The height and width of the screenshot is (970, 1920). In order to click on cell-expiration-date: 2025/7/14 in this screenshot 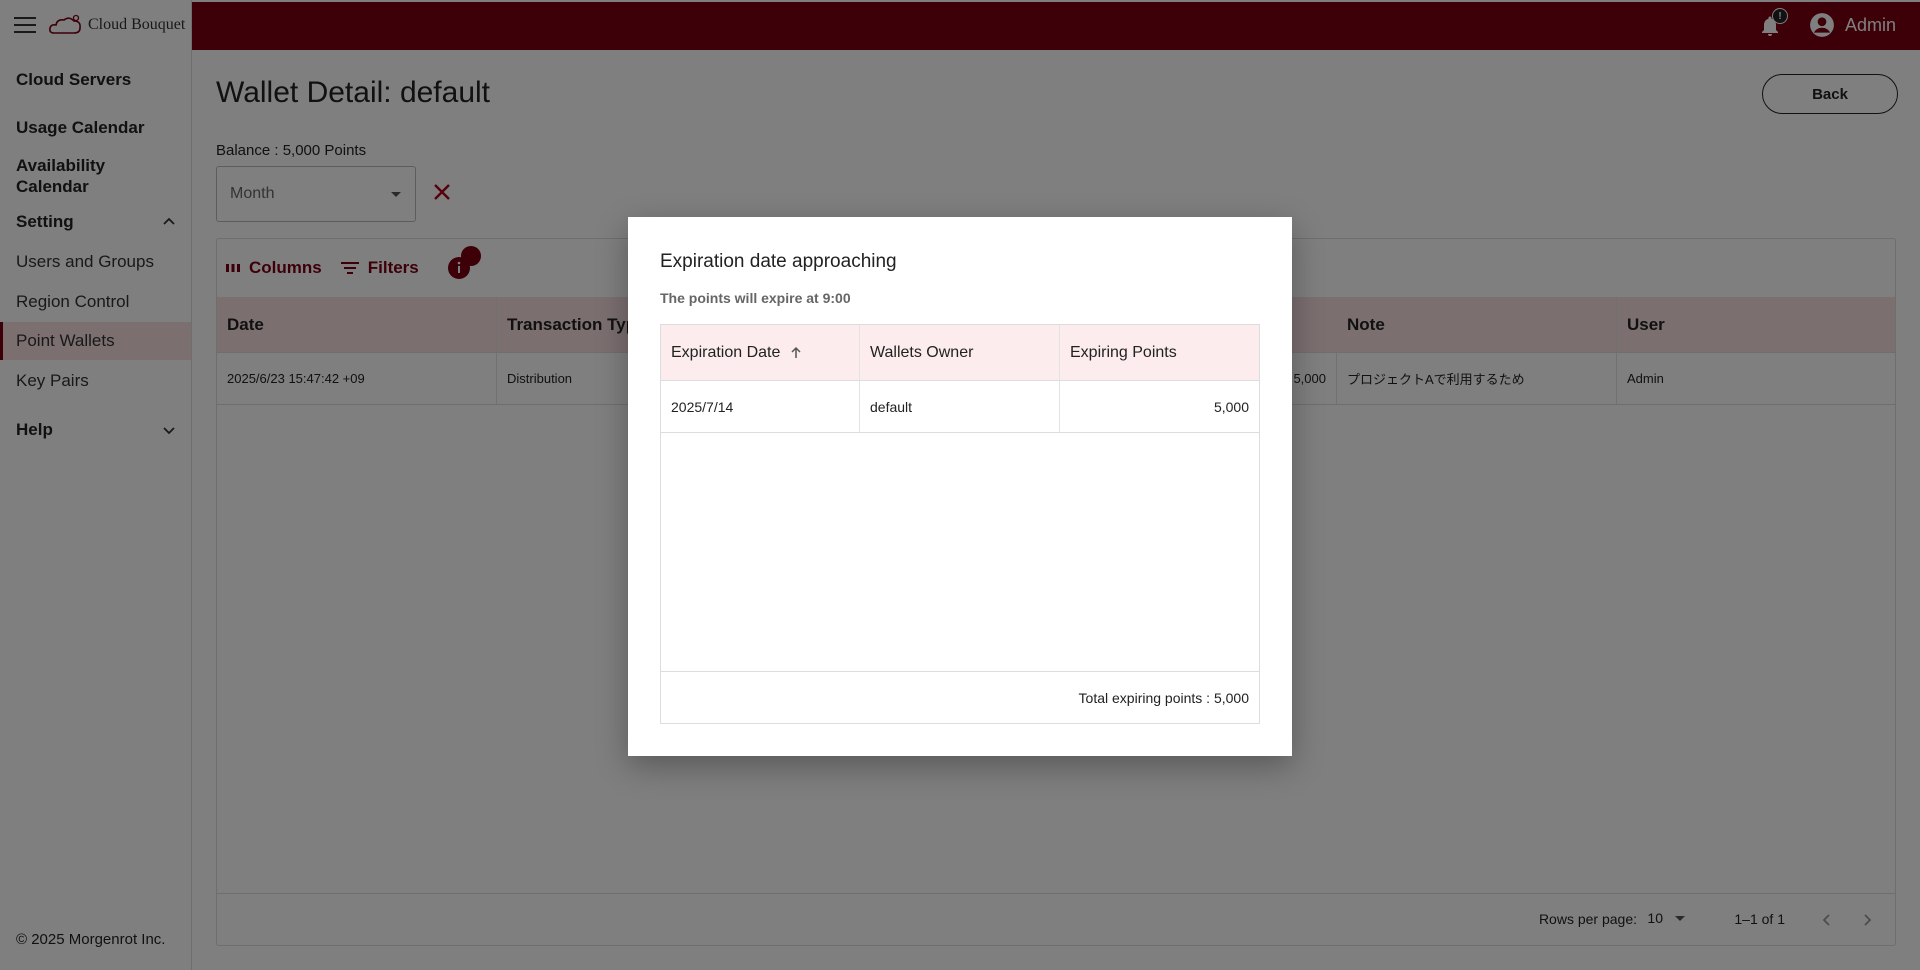, I will do `click(760, 406)`.